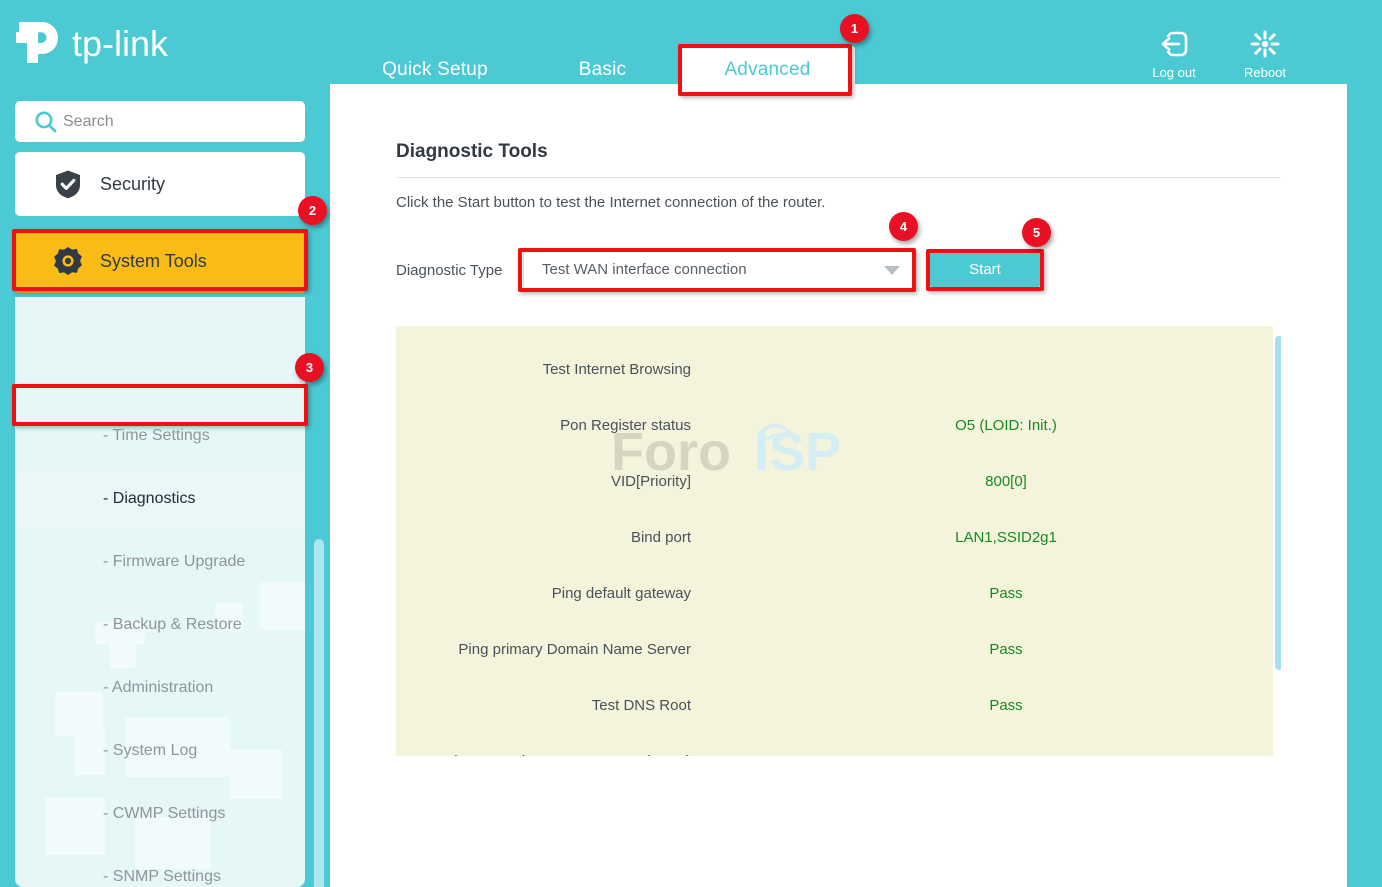 The height and width of the screenshot is (887, 1382). Describe the element at coordinates (838, 370) in the screenshot. I see `result-row: Test Internet Browsing` at that location.